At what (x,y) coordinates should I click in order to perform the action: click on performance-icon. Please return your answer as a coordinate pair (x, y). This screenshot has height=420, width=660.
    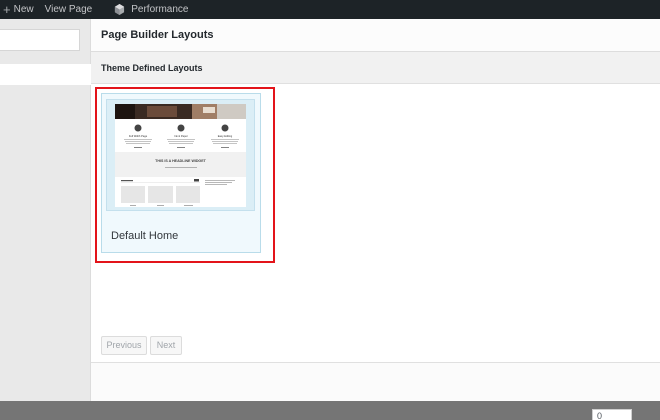
    Looking at the image, I should click on (120, 9).